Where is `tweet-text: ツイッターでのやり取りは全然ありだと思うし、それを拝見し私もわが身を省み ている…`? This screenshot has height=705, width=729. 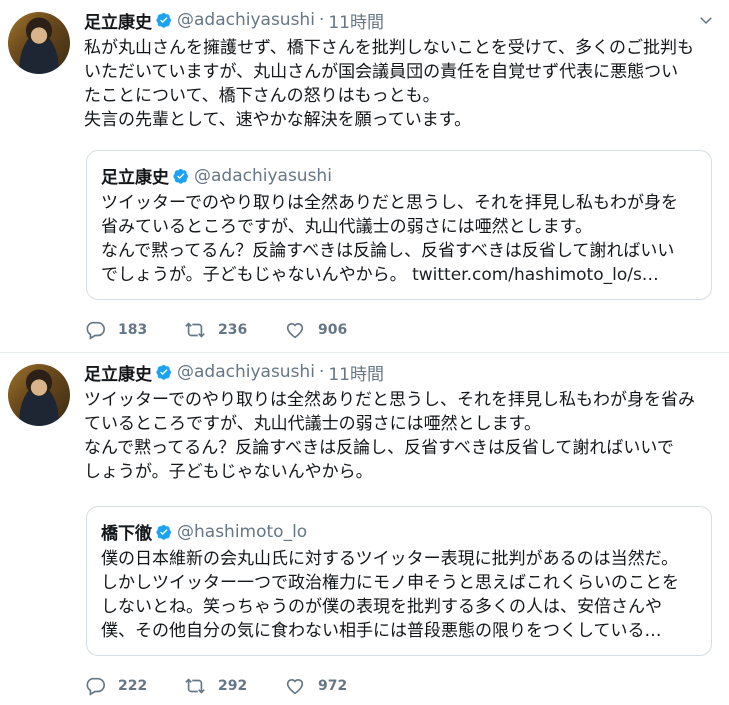
tweet-text: ツイッターでのやり取りは全然ありだと思うし、それを拝見し私もわが身を省み ている… is located at coordinates (389, 436).